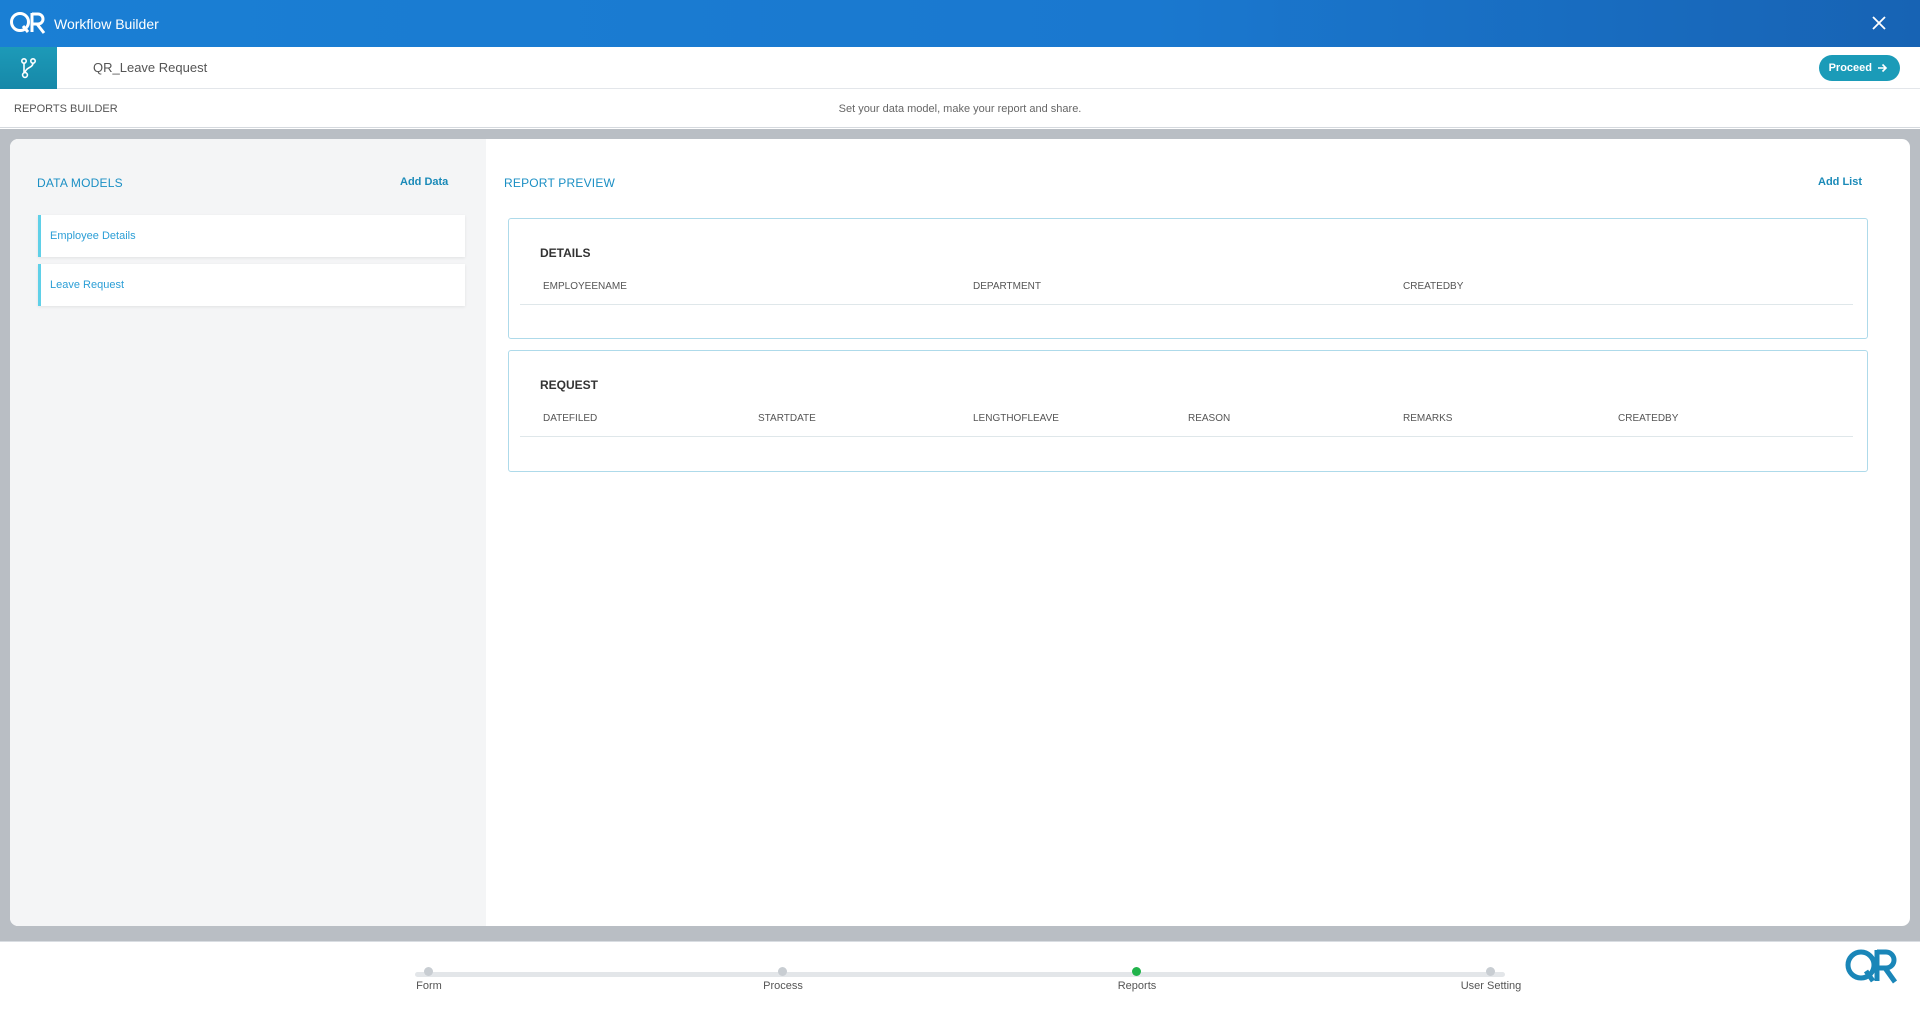 The height and width of the screenshot is (1011, 1920). What do you see at coordinates (106, 23) in the screenshot?
I see `app-title: Workflow Builder` at bounding box center [106, 23].